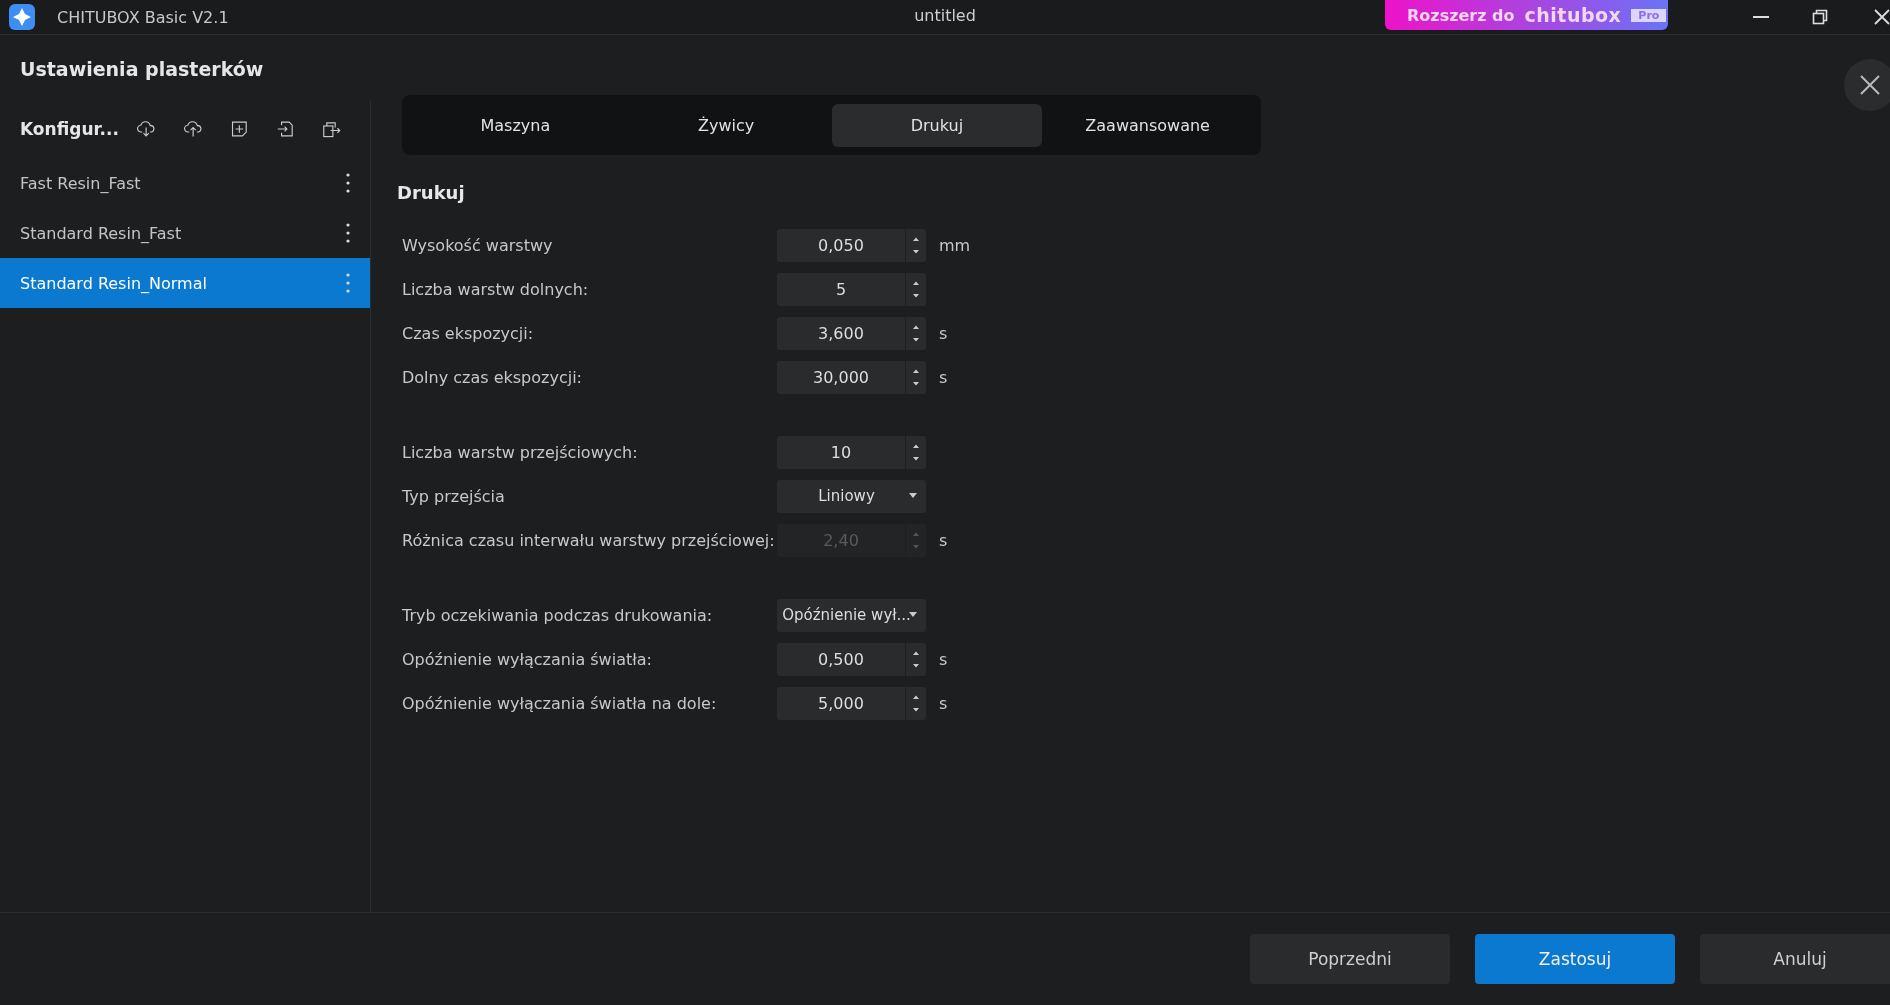 The image size is (1890, 1005). I want to click on setting-label: Różnica czasu interwału warstwy przejściowej:, so click(589, 540).